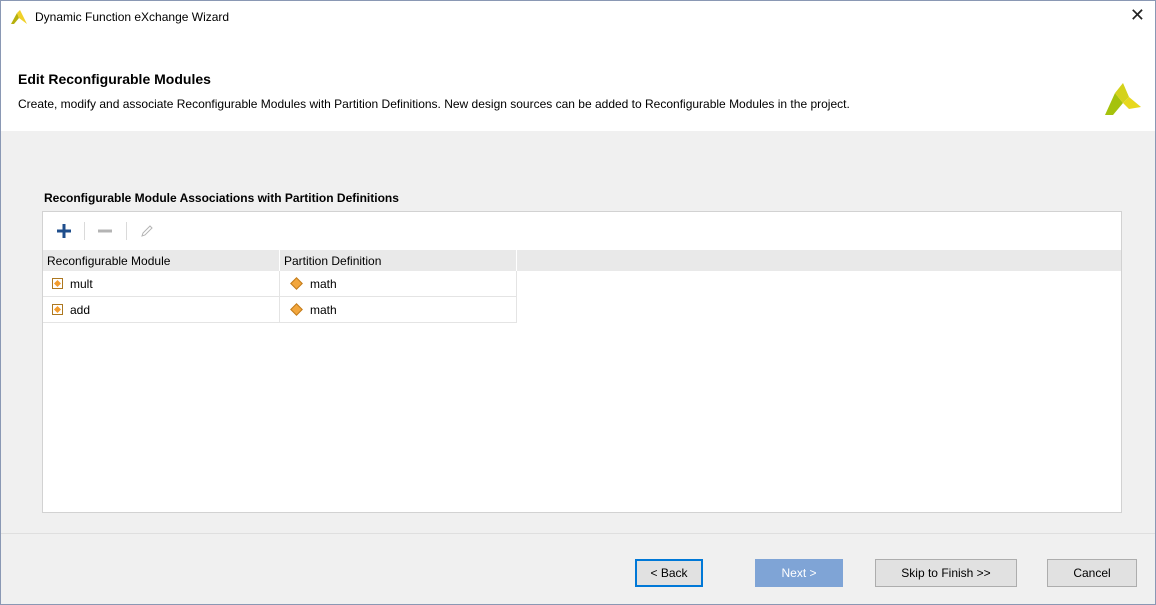 The width and height of the screenshot is (1156, 605). What do you see at coordinates (161, 284) in the screenshot?
I see `module-cell: mult` at bounding box center [161, 284].